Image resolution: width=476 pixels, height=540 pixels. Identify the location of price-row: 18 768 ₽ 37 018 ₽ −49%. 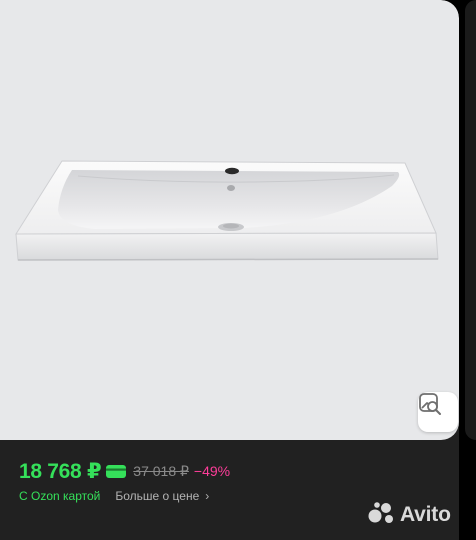
(124, 471).